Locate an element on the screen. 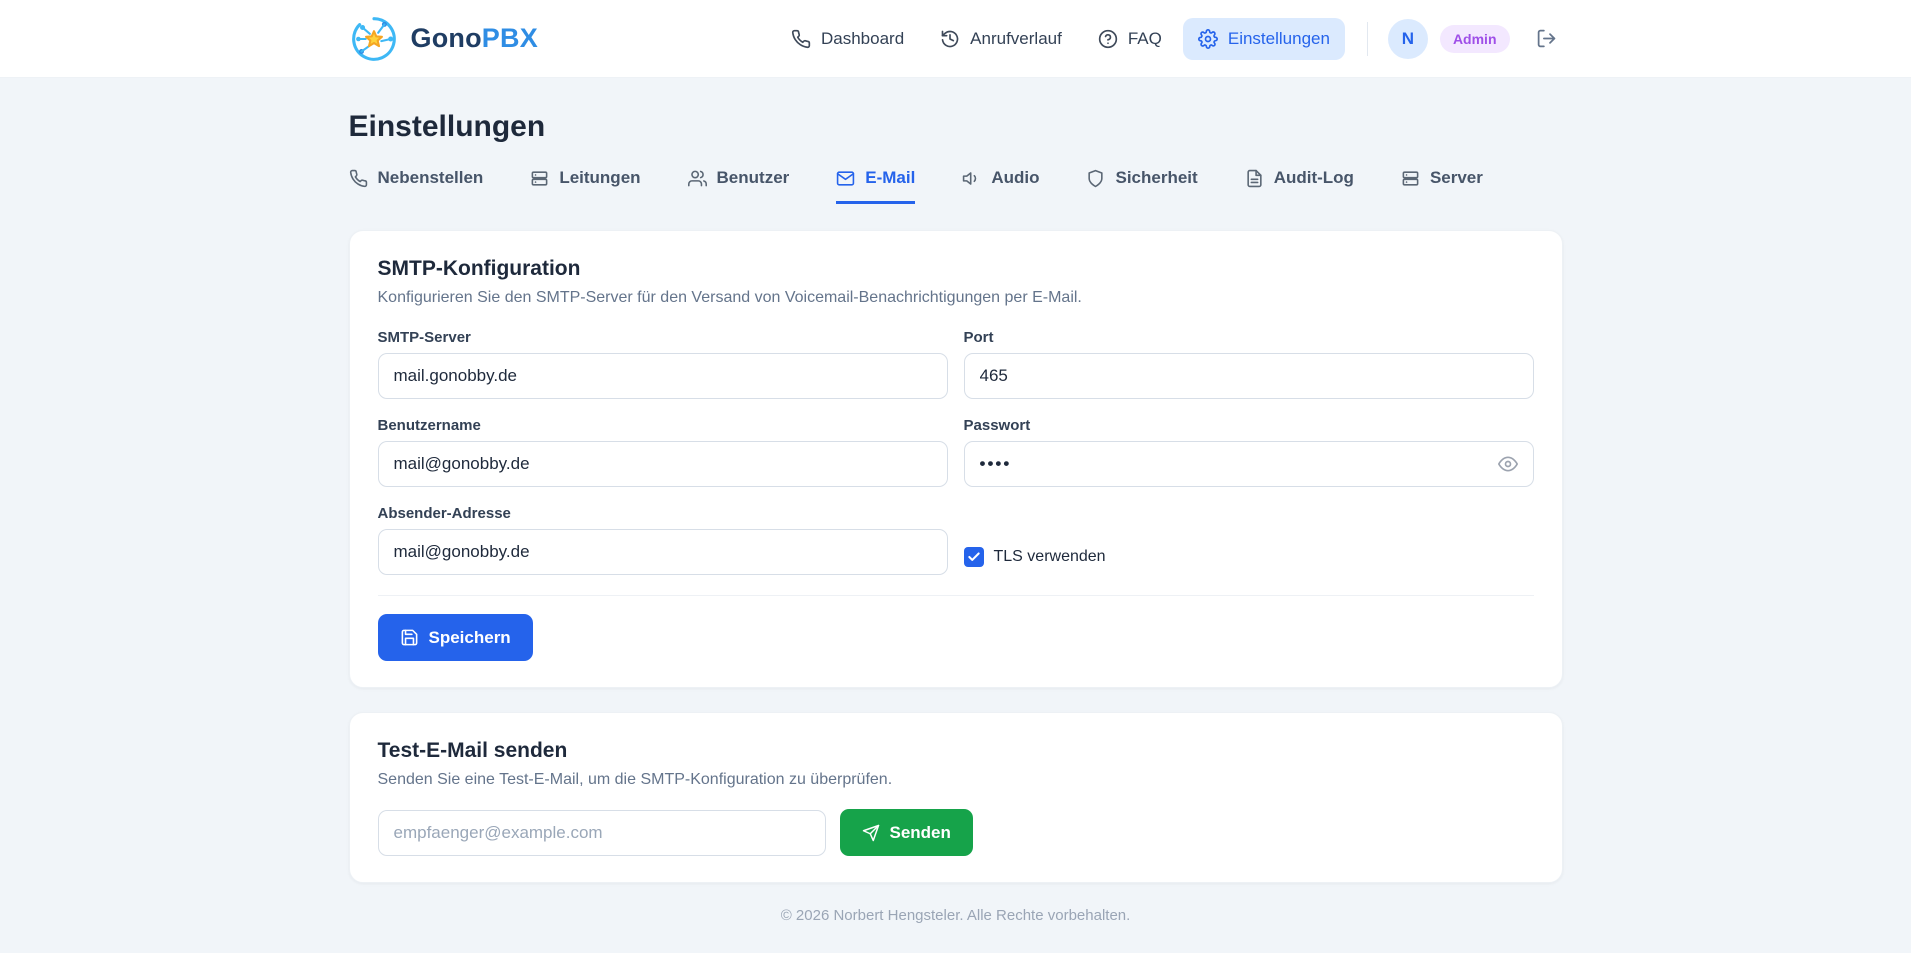 Image resolution: width=1911 pixels, height=953 pixels. check-icon is located at coordinates (974, 557).